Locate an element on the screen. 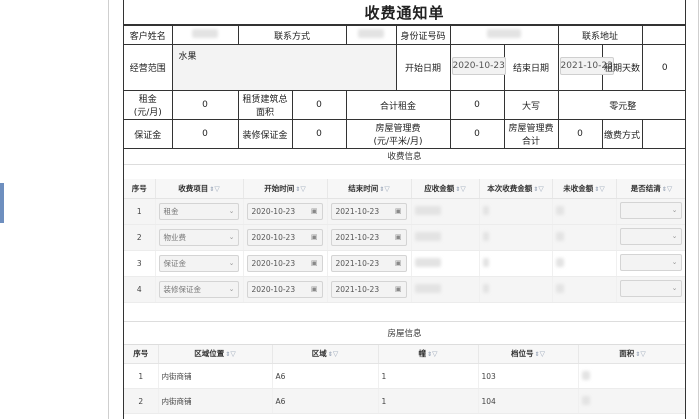 The height and width of the screenshot is (419, 700). fee-item-select: 保证金 ⌄ is located at coordinates (198, 263).